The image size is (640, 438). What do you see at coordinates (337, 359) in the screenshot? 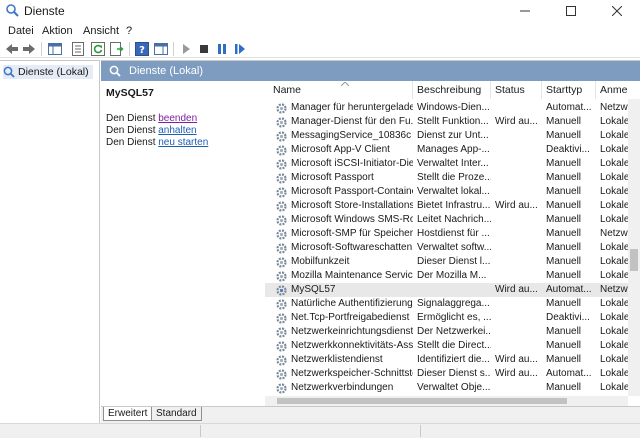
I see `service-name-text: Netzwerklistendienst` at bounding box center [337, 359].